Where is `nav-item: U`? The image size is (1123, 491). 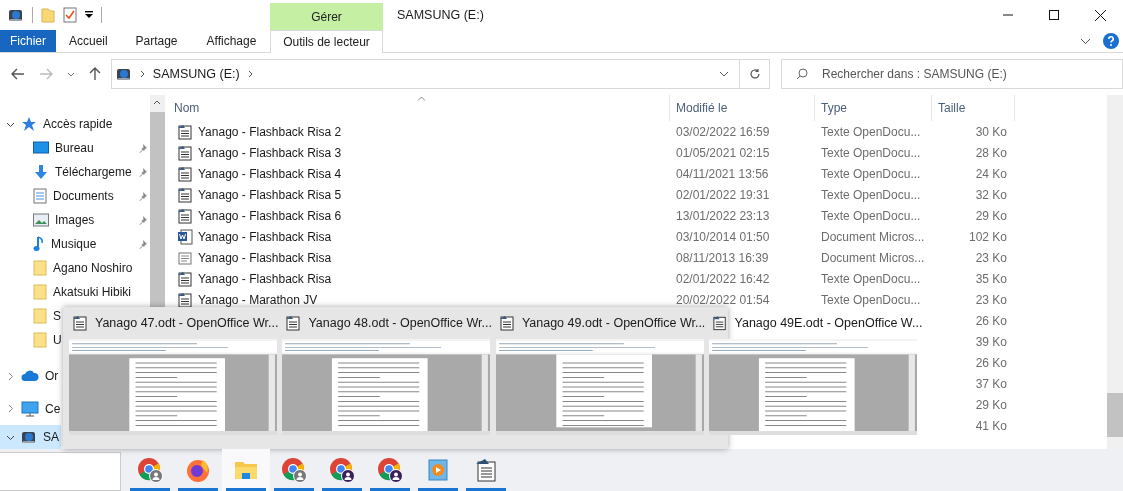
nav-item: U is located at coordinates (32, 340).